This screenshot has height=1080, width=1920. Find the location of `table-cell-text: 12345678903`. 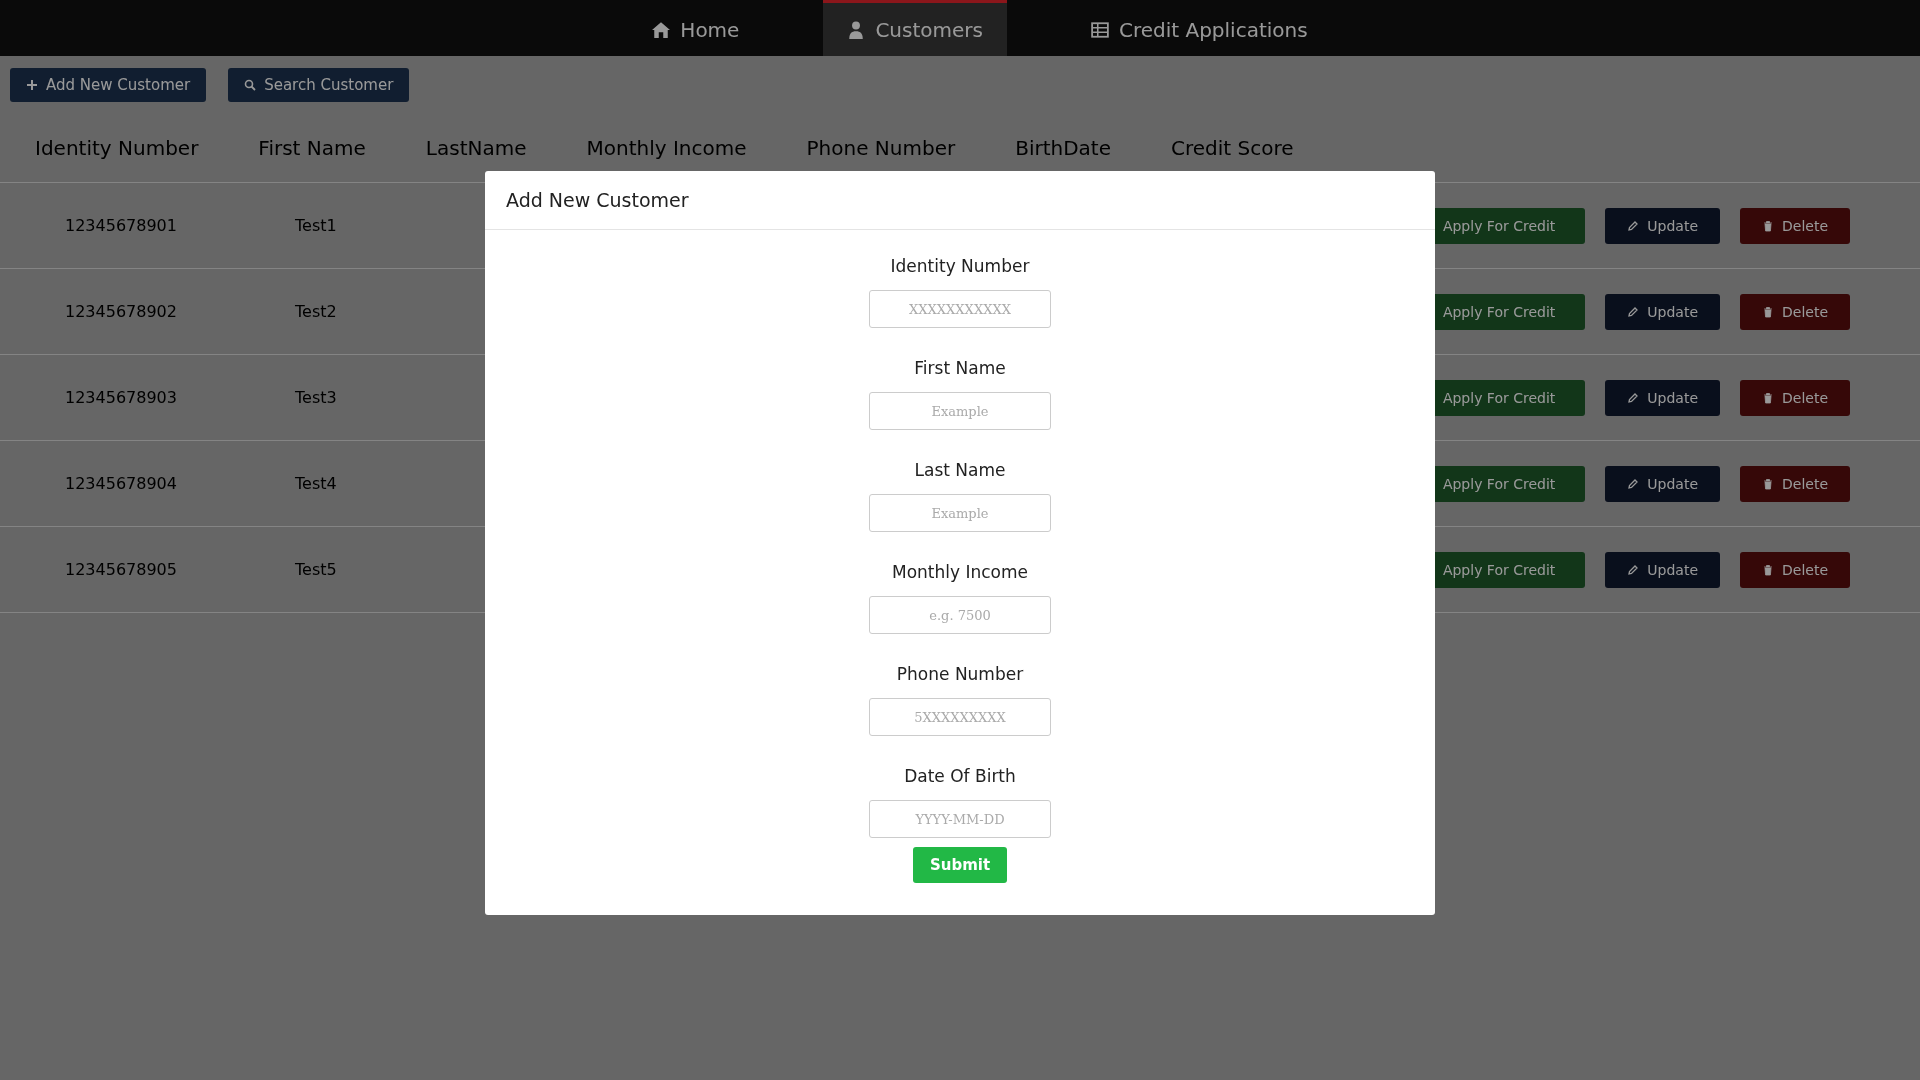

table-cell-text: 12345678903 is located at coordinates (121, 397).